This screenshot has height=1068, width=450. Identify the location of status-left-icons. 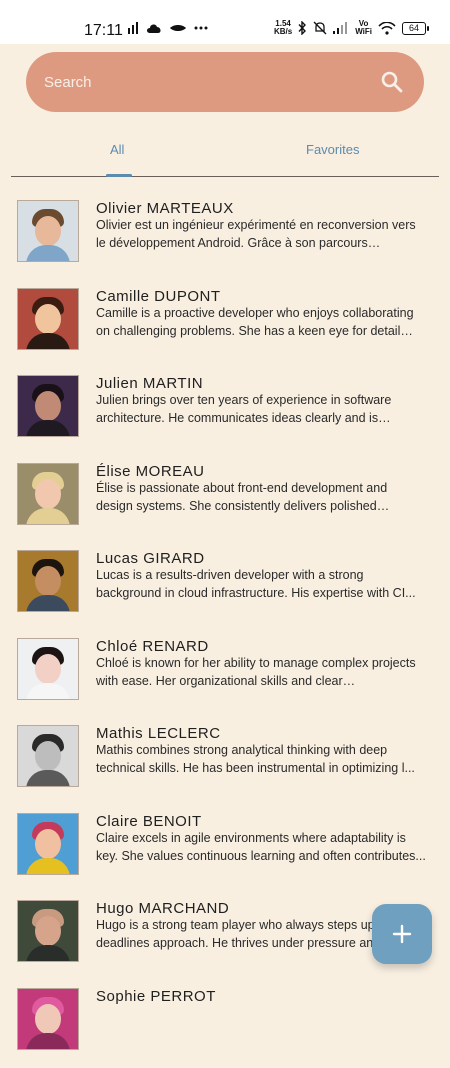
(168, 28).